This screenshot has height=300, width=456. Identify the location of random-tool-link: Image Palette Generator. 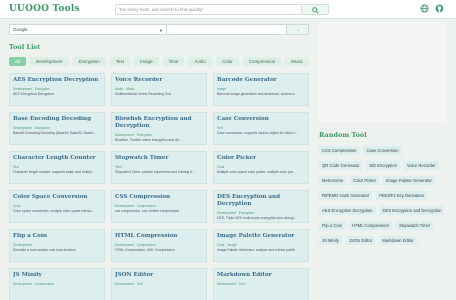
(409, 180).